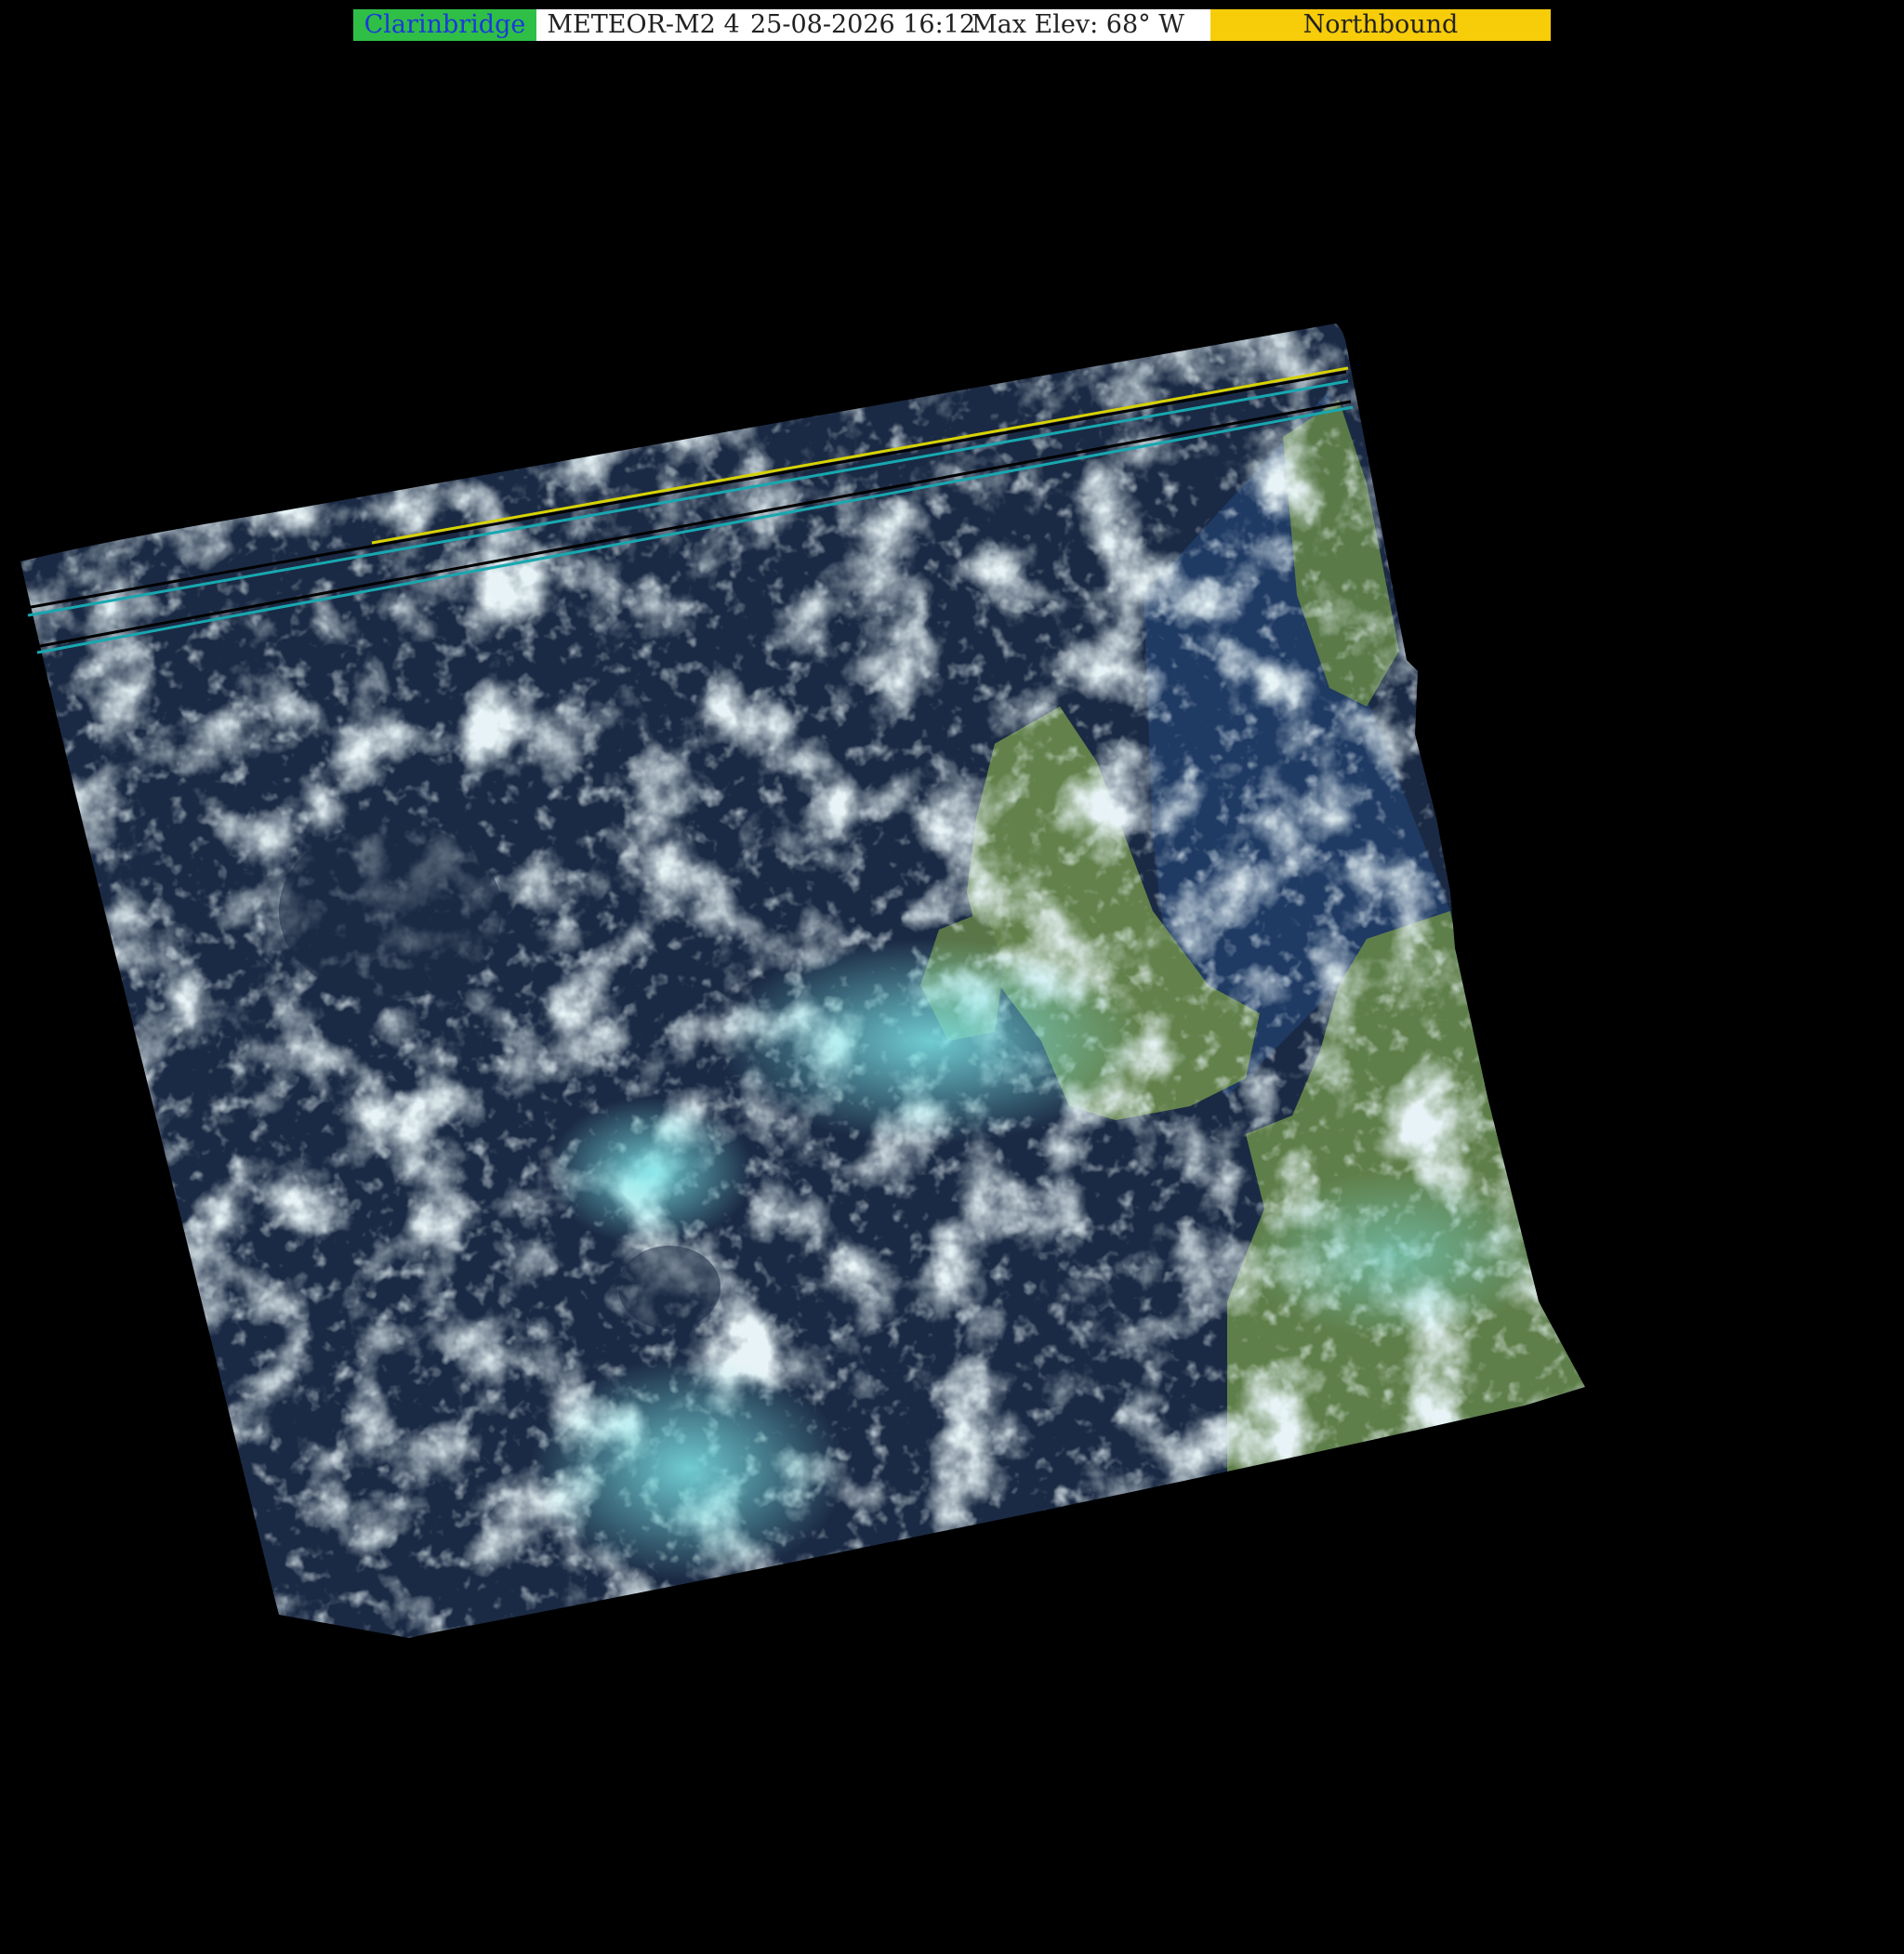 The height and width of the screenshot is (1954, 1904). What do you see at coordinates (688, 1468) in the screenshot?
I see `cloud-mass-south` at bounding box center [688, 1468].